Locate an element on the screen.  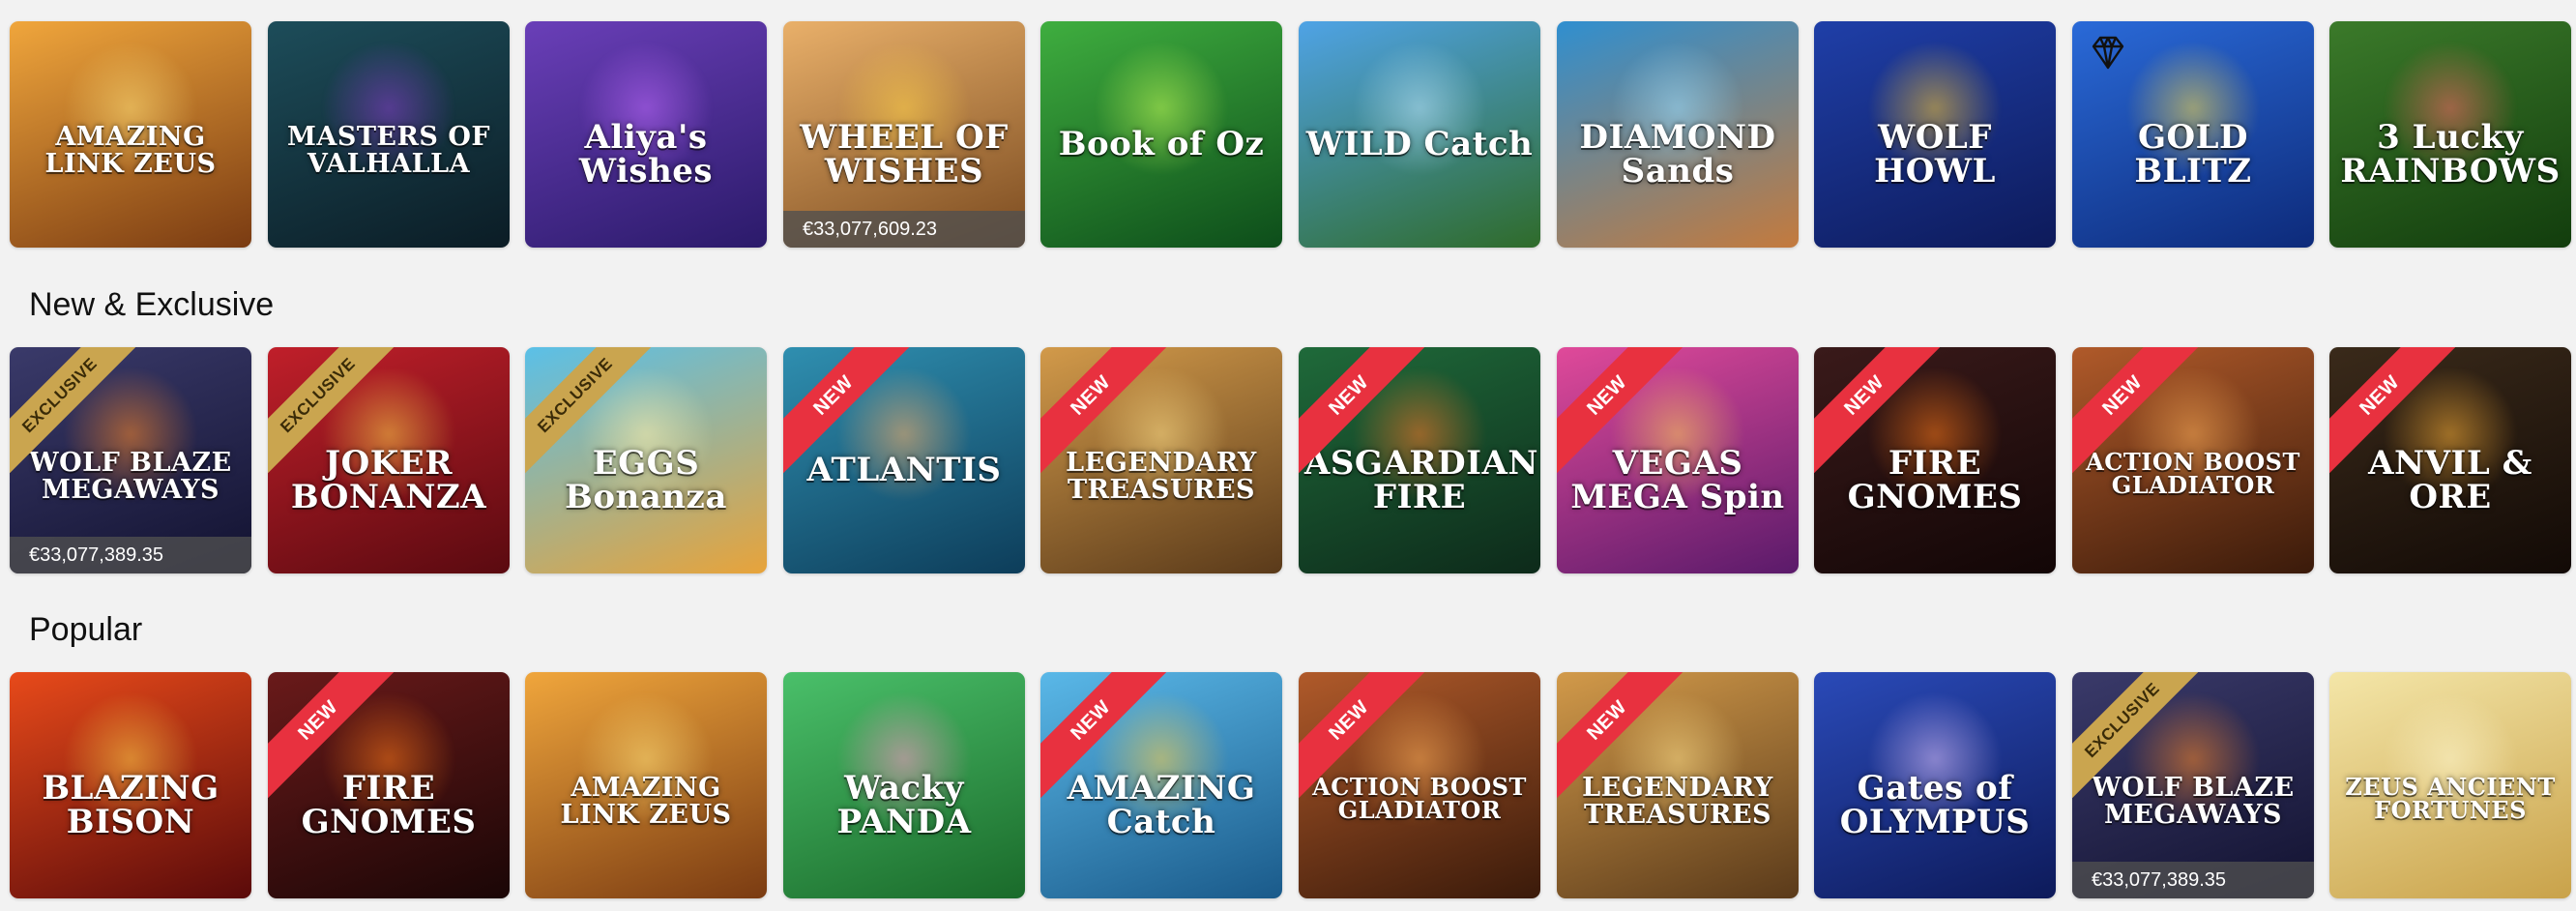
game-tile: GOLD BLITZ is located at coordinates (2193, 135).